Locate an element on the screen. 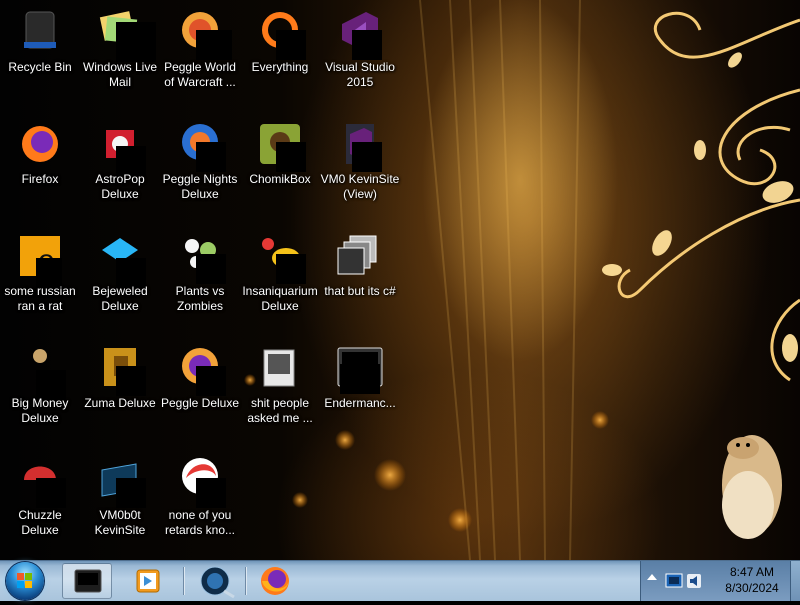 The width and height of the screenshot is (800, 605). desktop-icon: ChomikBox is located at coordinates (280, 164).